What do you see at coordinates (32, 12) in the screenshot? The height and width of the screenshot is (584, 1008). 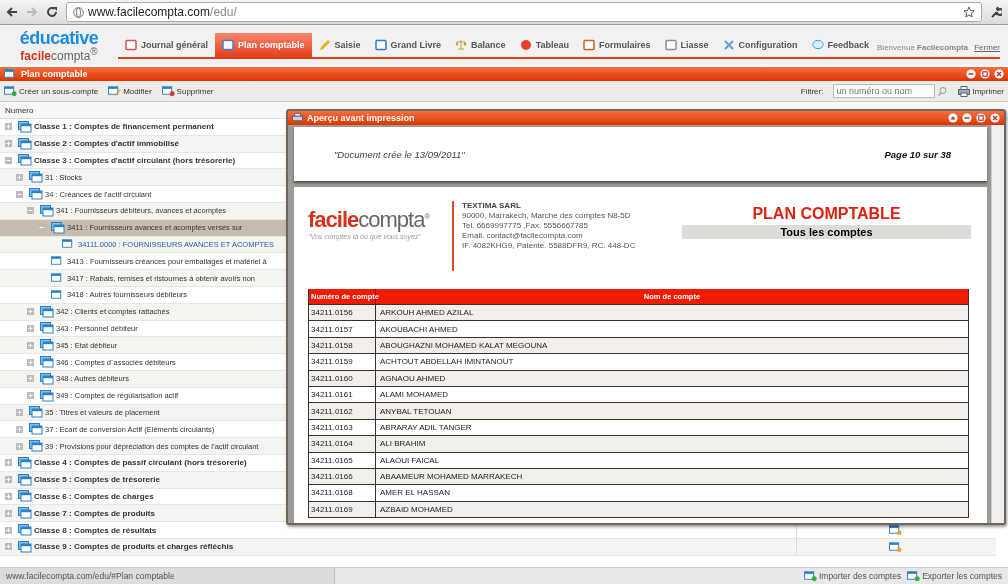 I see `forward-icon` at bounding box center [32, 12].